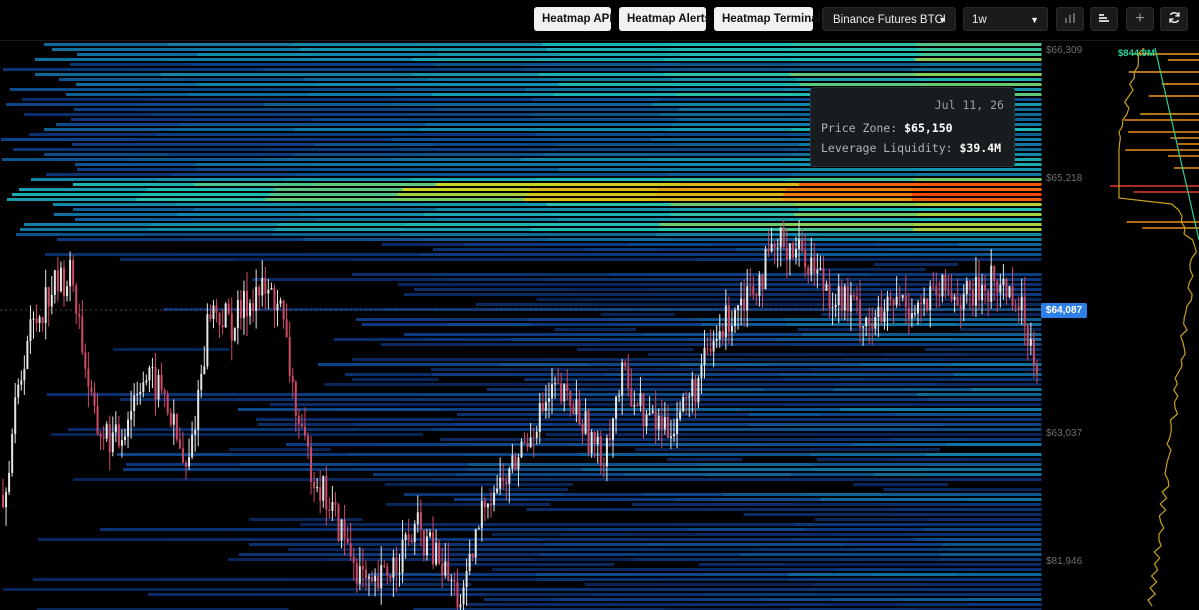  Describe the element at coordinates (1174, 19) in the screenshot. I see `refresh-icon` at that location.